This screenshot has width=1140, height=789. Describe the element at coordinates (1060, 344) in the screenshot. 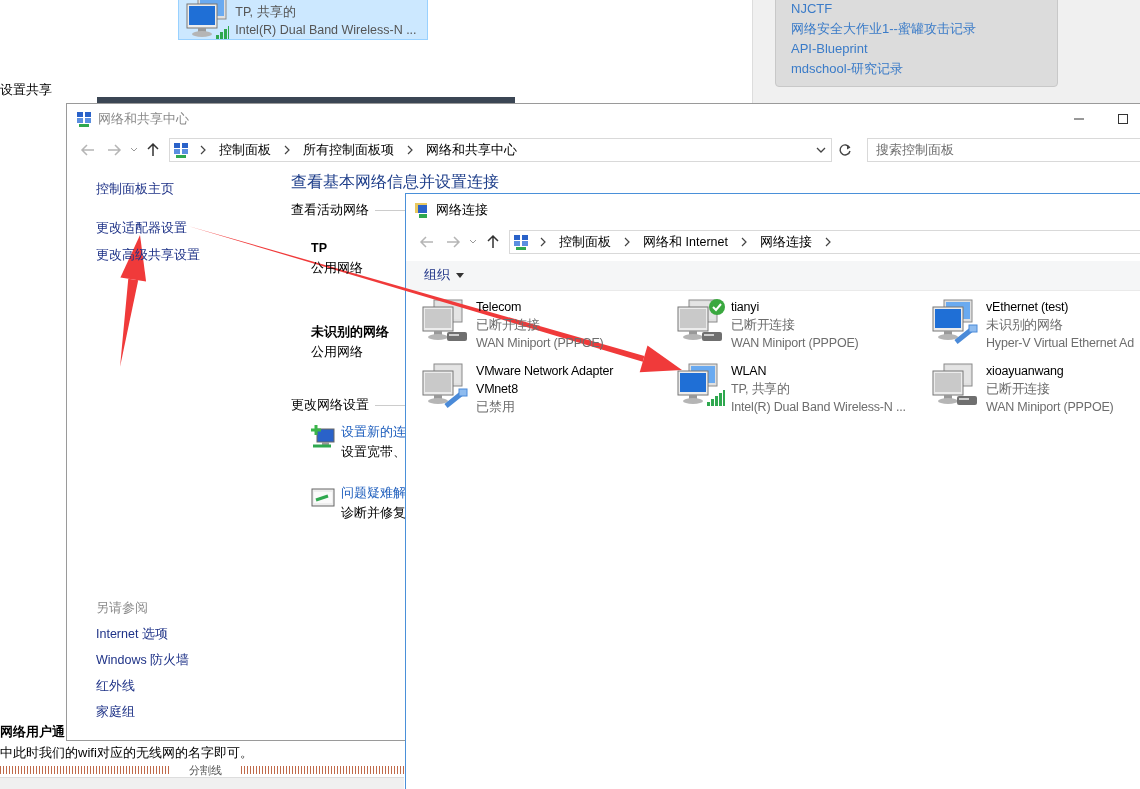

I see `adapter-device: Hyper-V Virtual Ethernet Ad` at that location.